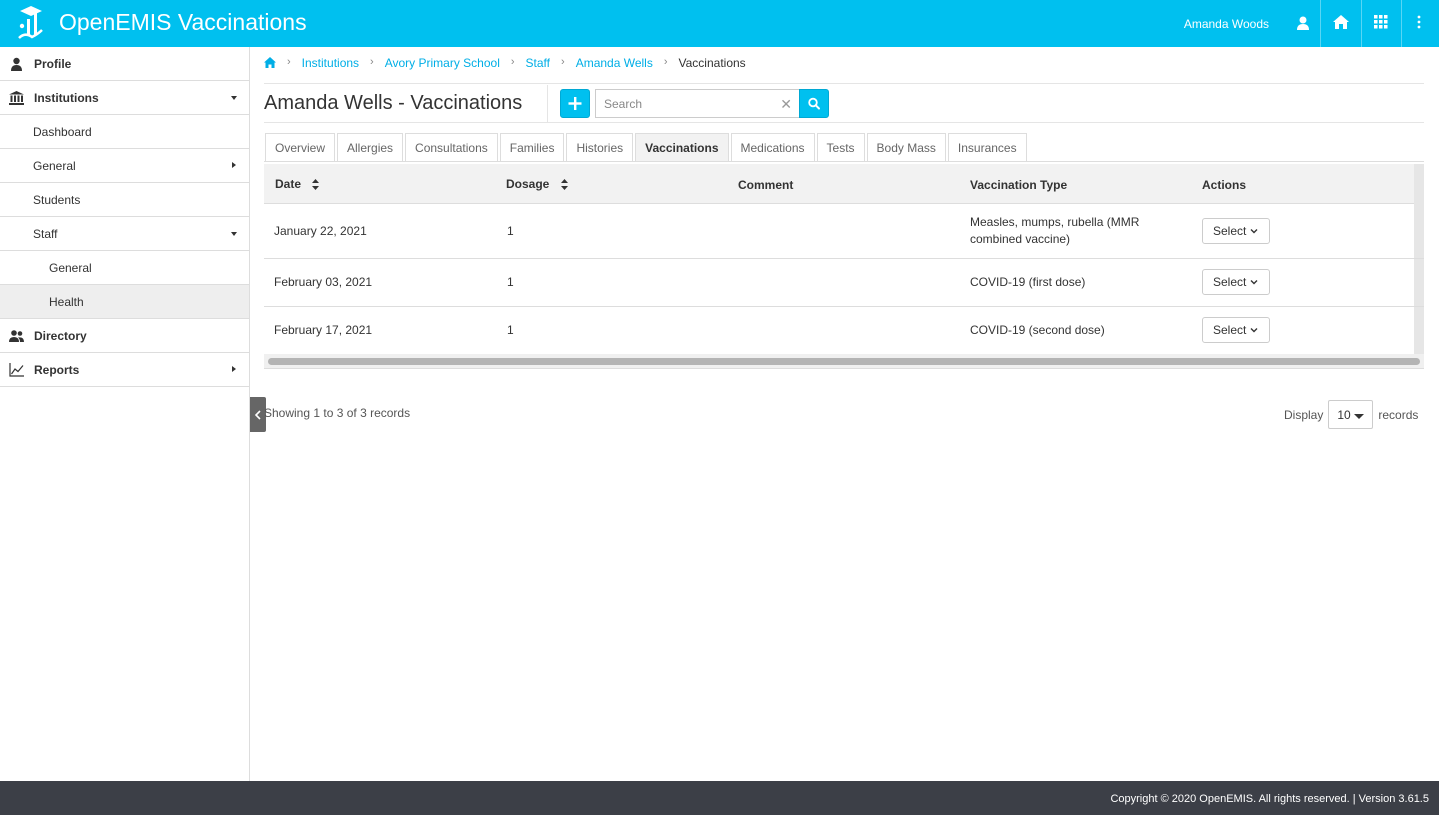 The height and width of the screenshot is (815, 1439). What do you see at coordinates (442, 63) in the screenshot?
I see `breadcrumb-link: Avory Primary School` at bounding box center [442, 63].